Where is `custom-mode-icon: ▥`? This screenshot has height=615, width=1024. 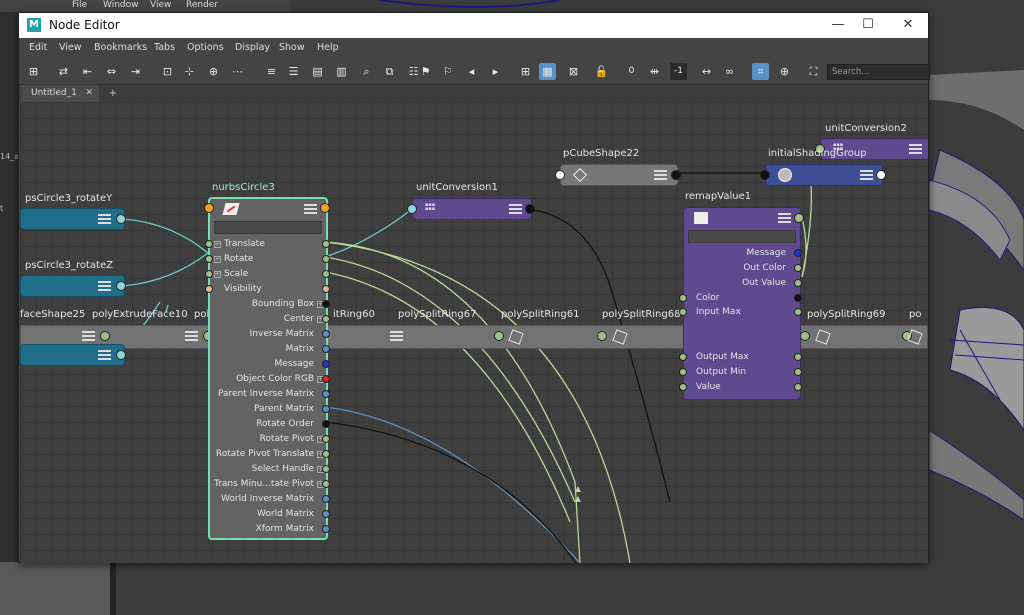
custom-mode-icon: ▥ is located at coordinates (341, 71).